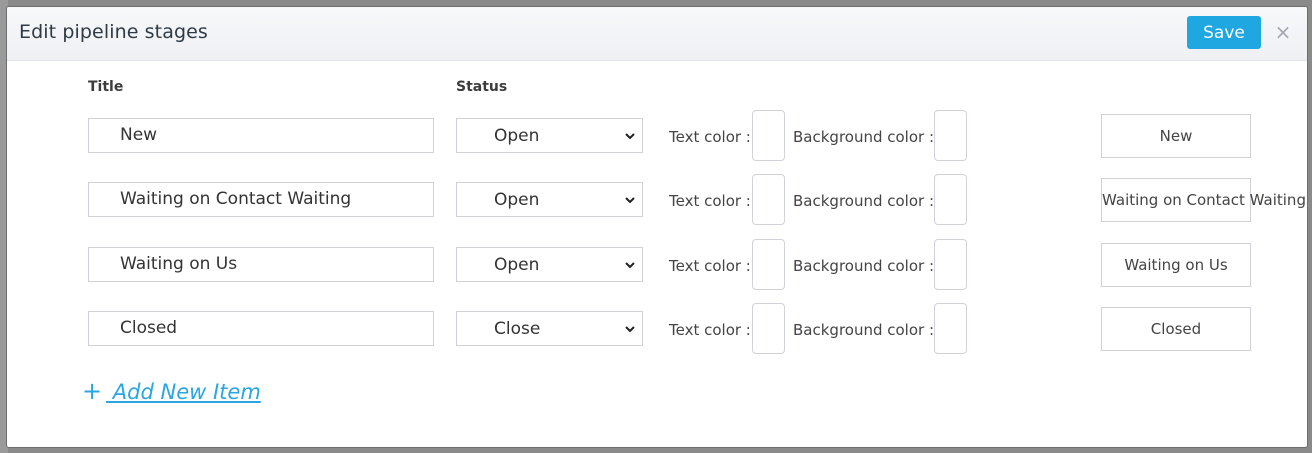  What do you see at coordinates (106, 87) in the screenshot?
I see `column-header-title: Title` at bounding box center [106, 87].